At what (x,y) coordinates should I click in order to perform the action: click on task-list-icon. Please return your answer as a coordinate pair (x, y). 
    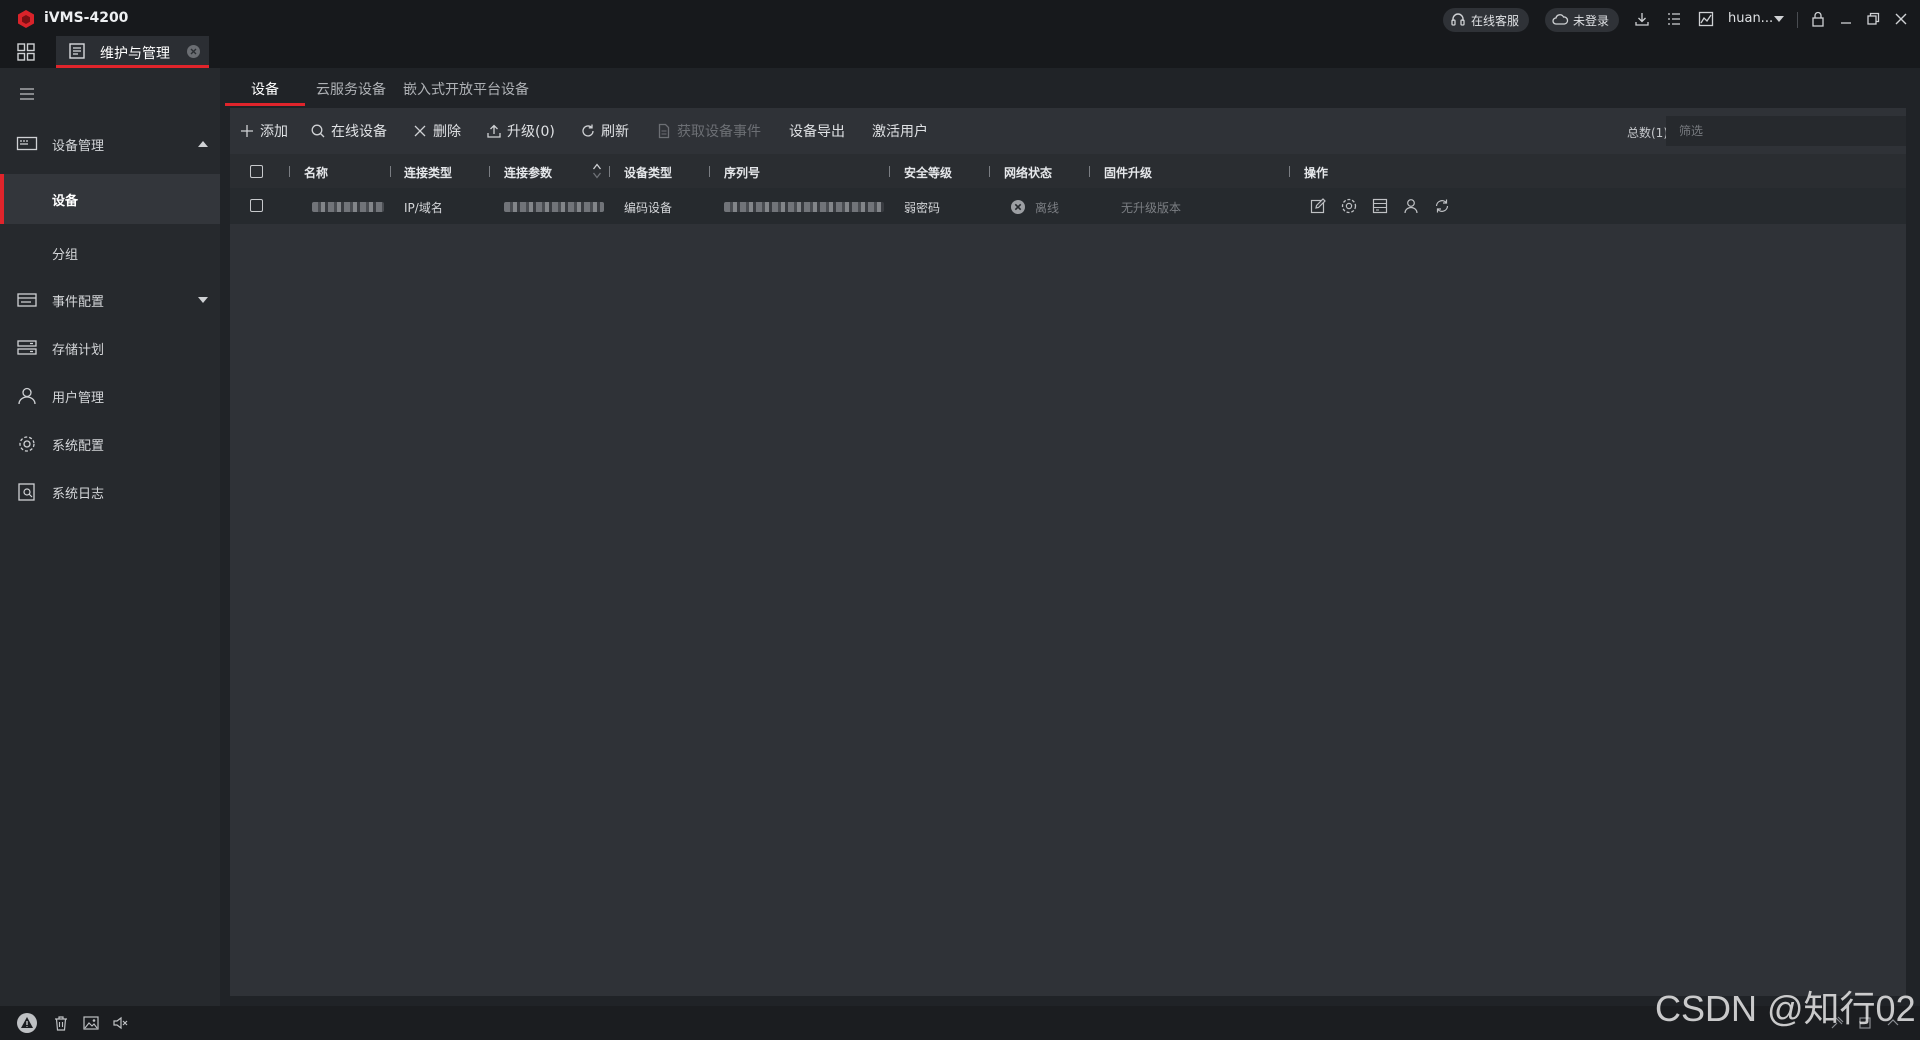
    Looking at the image, I should click on (1674, 19).